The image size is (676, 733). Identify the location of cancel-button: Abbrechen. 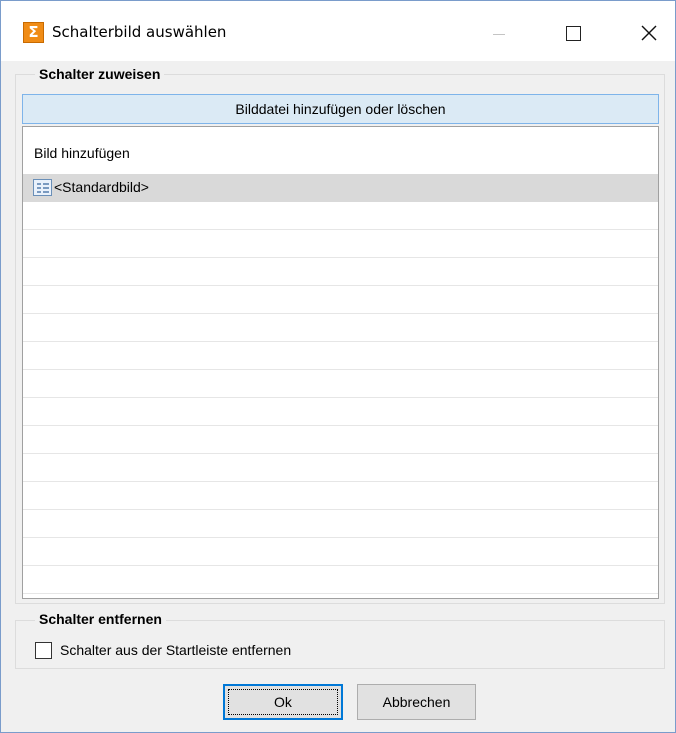
(416, 702).